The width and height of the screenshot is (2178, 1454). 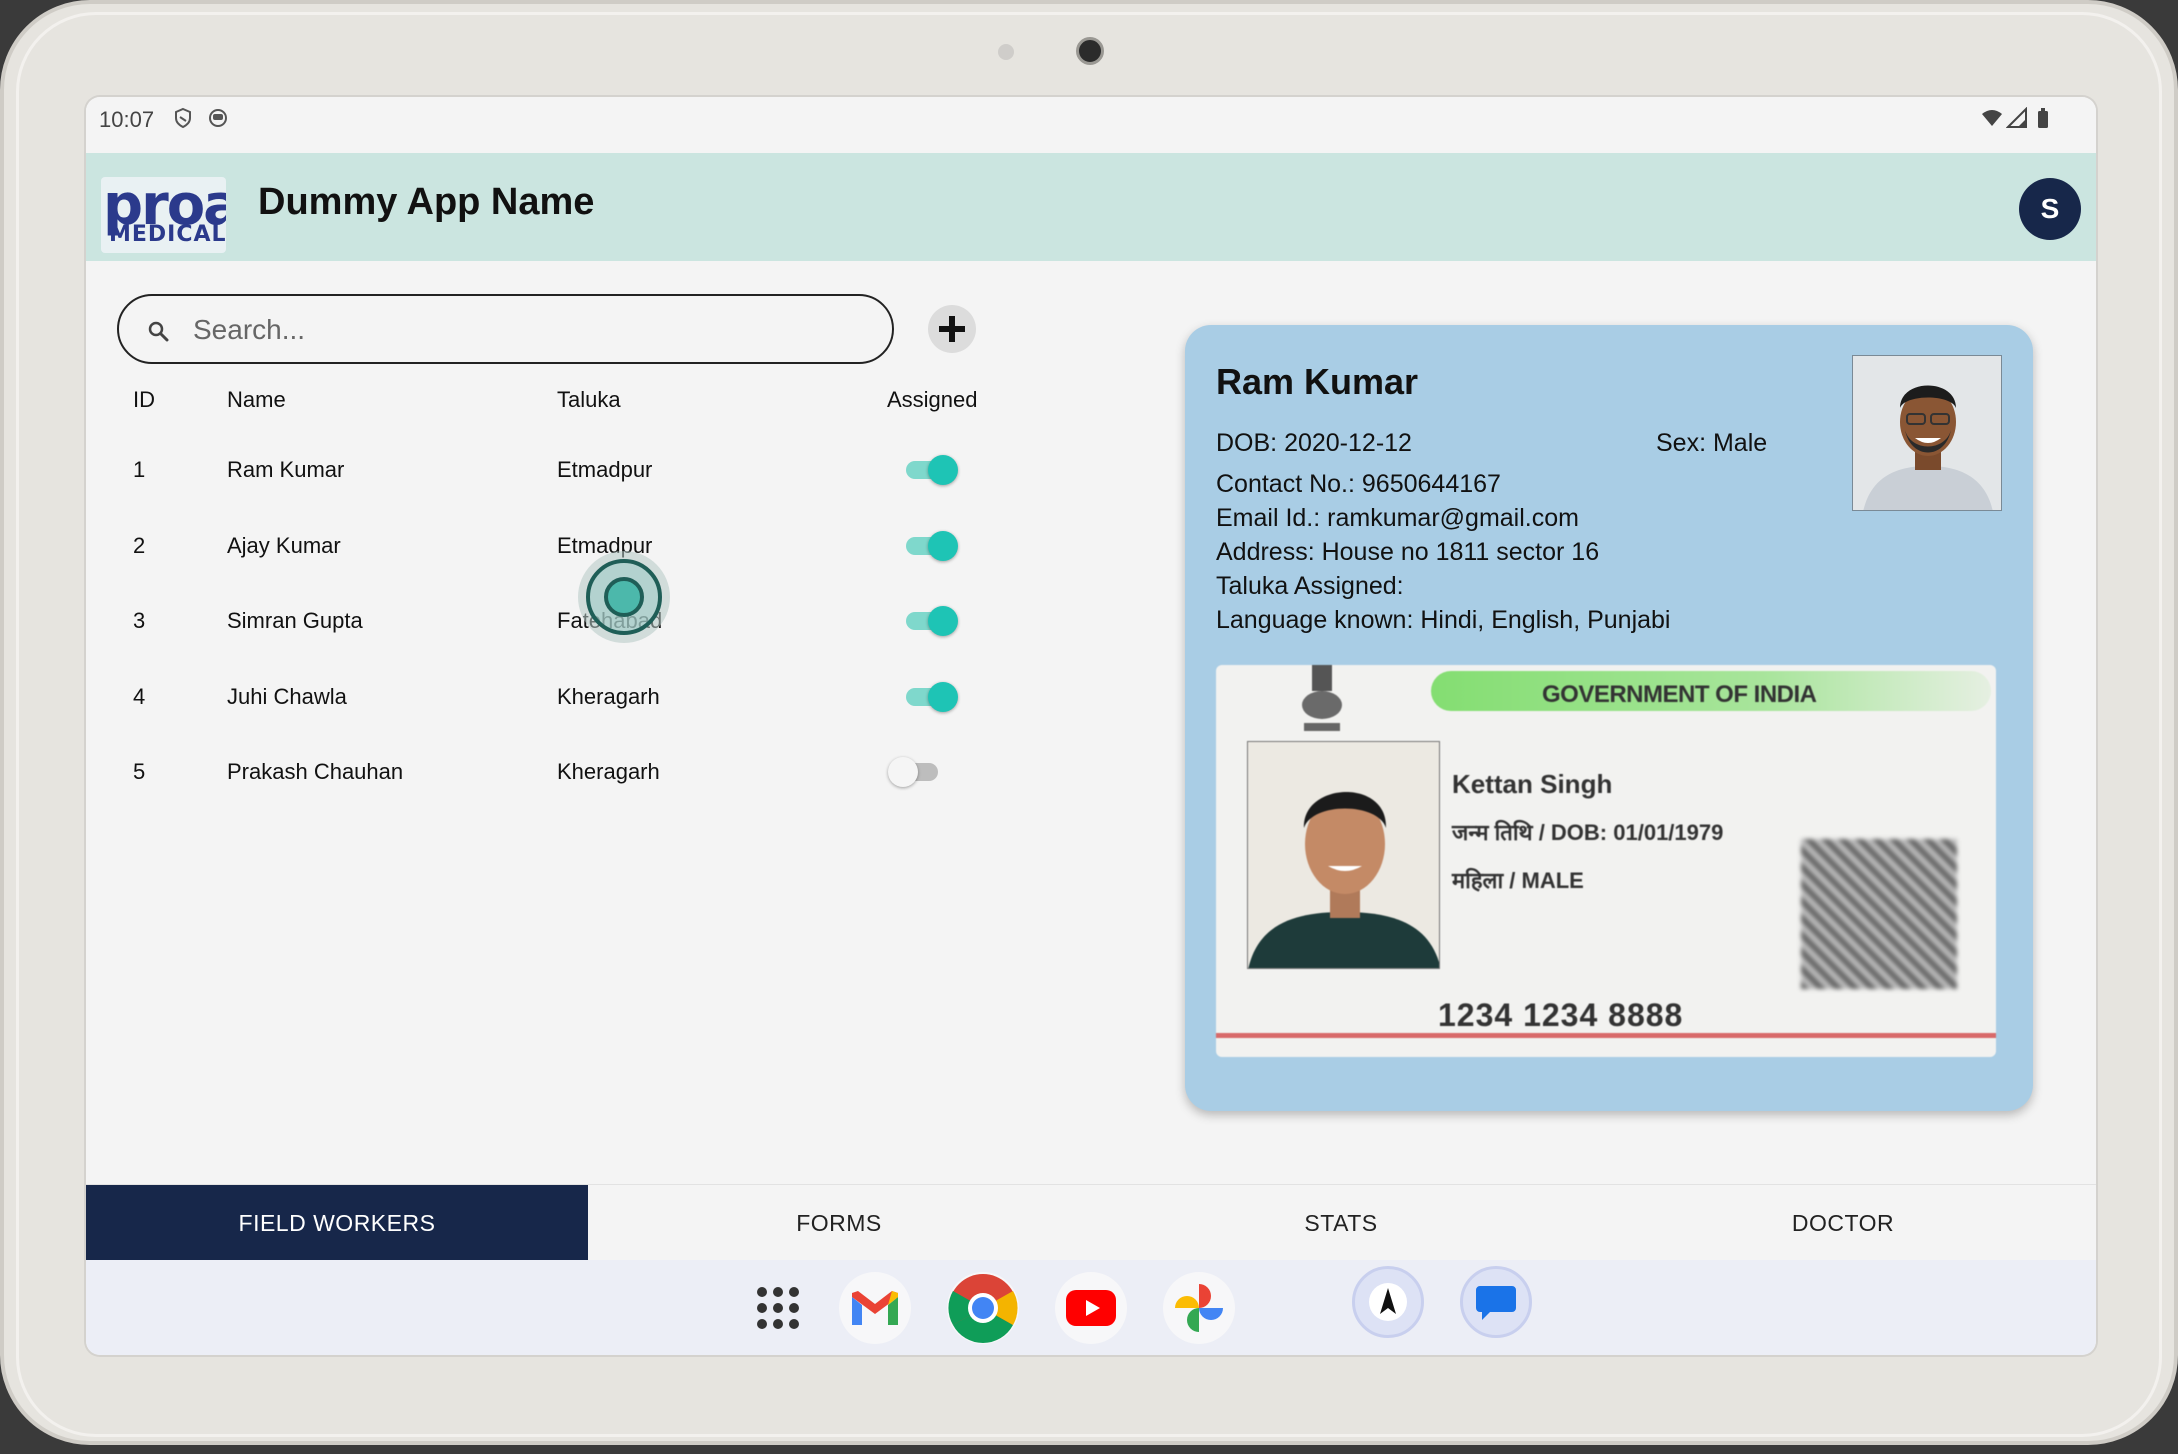 What do you see at coordinates (139, 545) in the screenshot?
I see `cell-id: 2` at bounding box center [139, 545].